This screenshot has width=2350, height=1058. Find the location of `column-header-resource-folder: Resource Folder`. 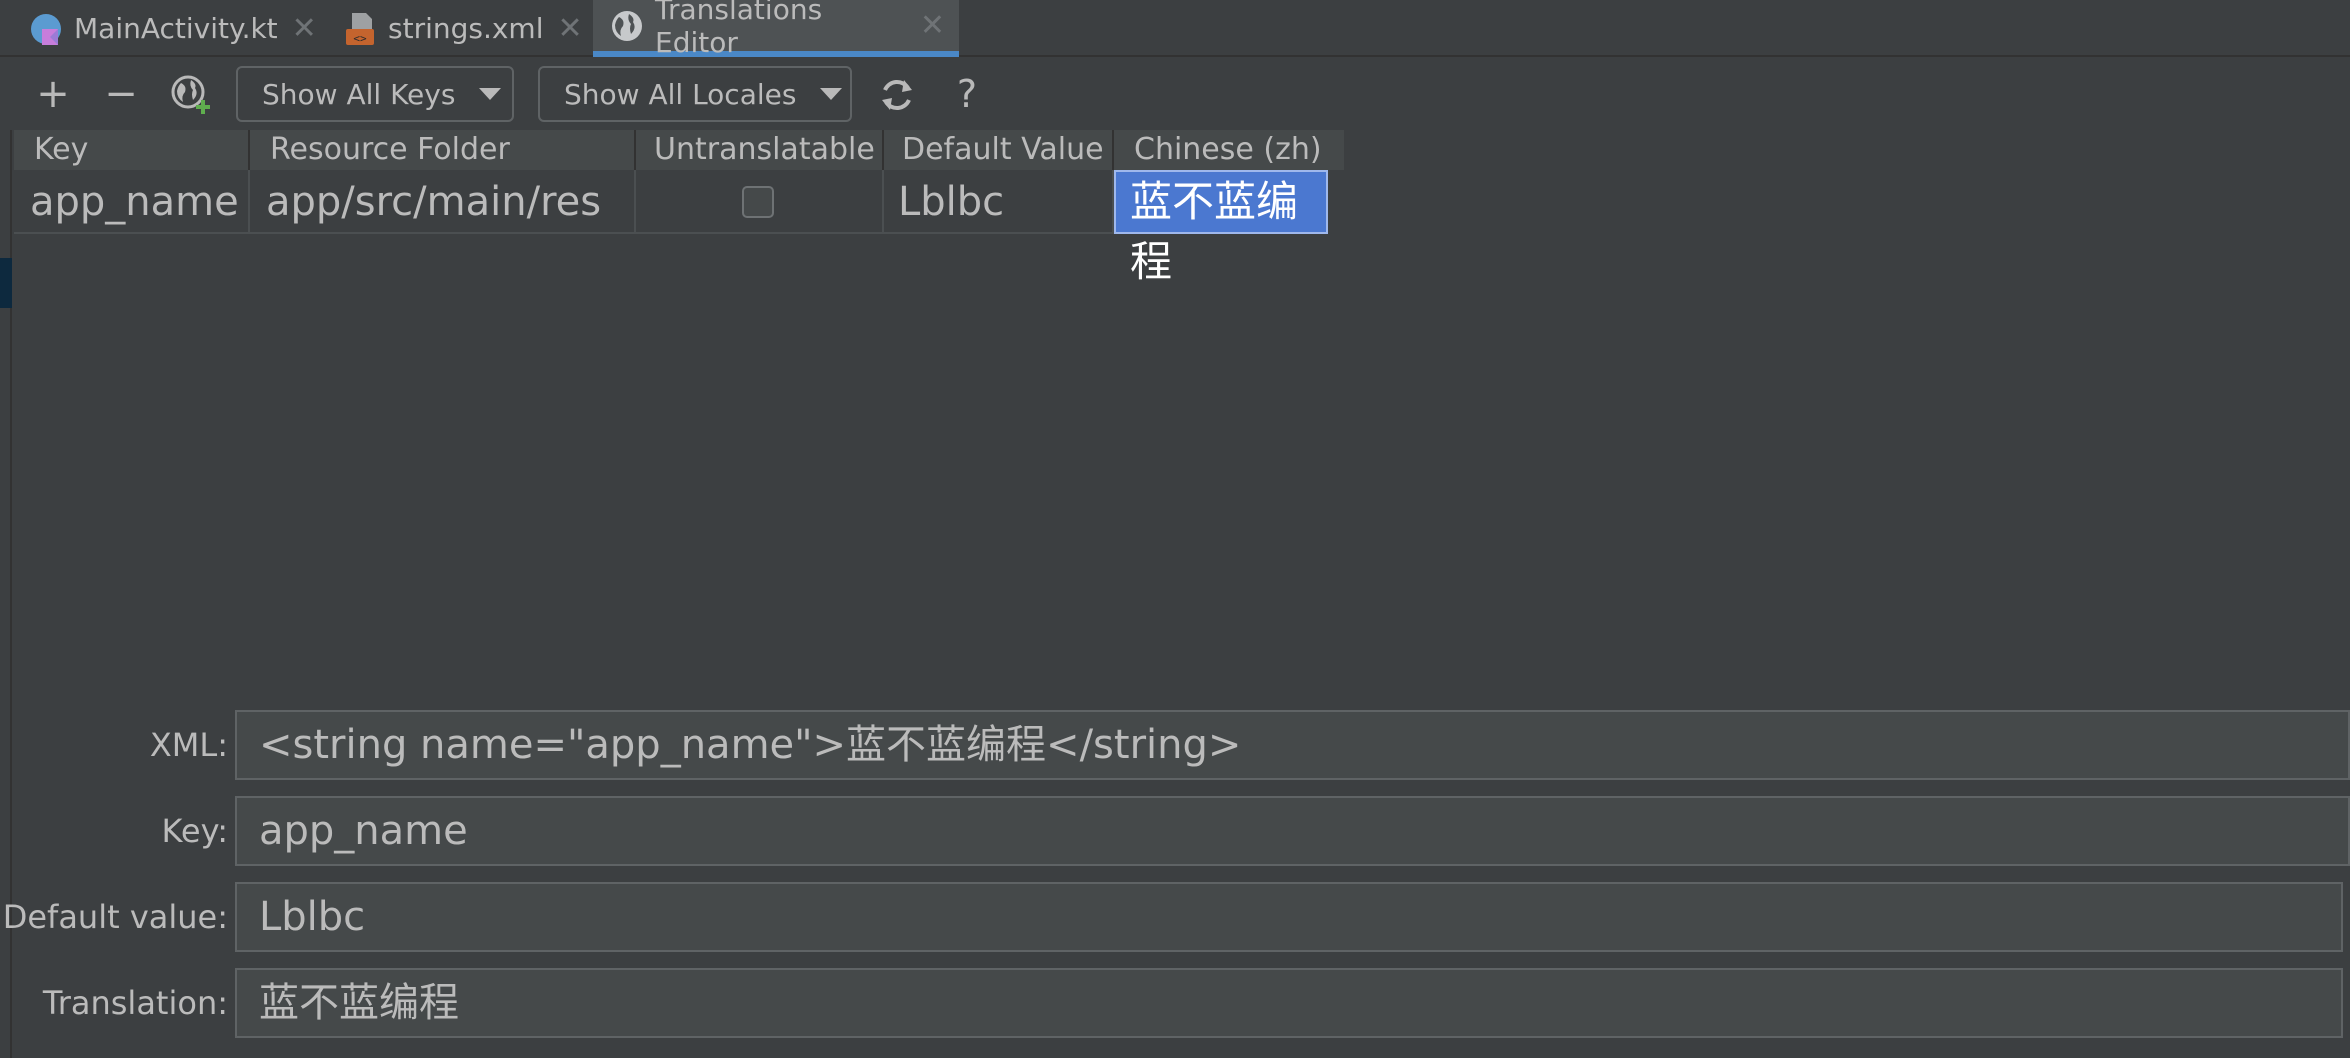

column-header-resource-folder: Resource Folder is located at coordinates (443, 150).